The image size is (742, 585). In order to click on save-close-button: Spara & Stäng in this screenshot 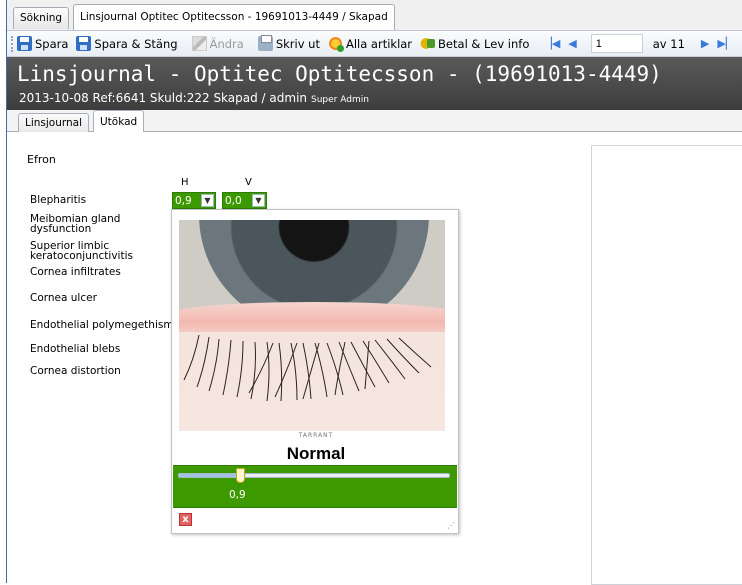, I will do `click(127, 43)`.